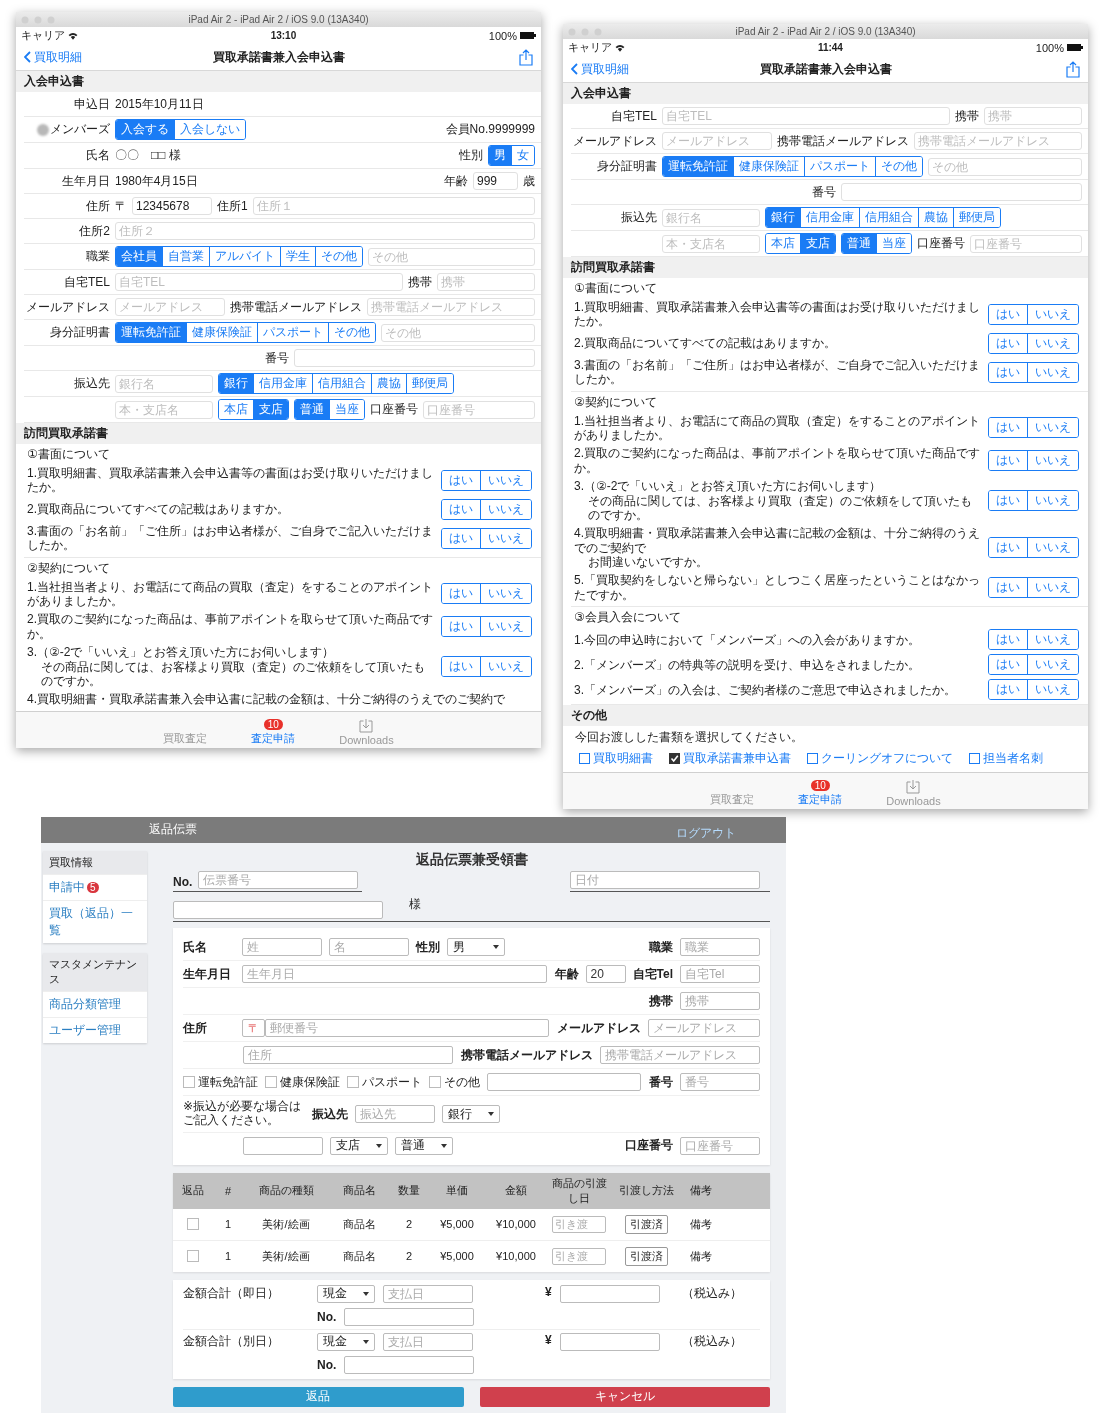 The height and width of the screenshot is (1428, 1100). Describe the element at coordinates (500, 155) in the screenshot. I see `segment-option: 男` at that location.